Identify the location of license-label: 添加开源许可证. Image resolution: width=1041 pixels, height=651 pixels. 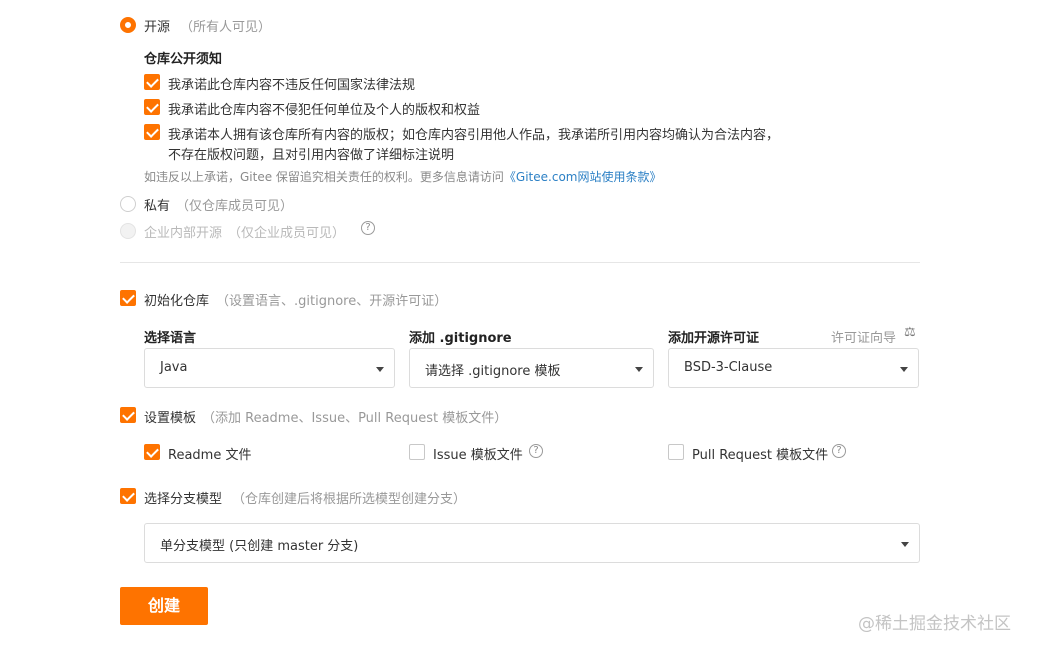
(714, 338).